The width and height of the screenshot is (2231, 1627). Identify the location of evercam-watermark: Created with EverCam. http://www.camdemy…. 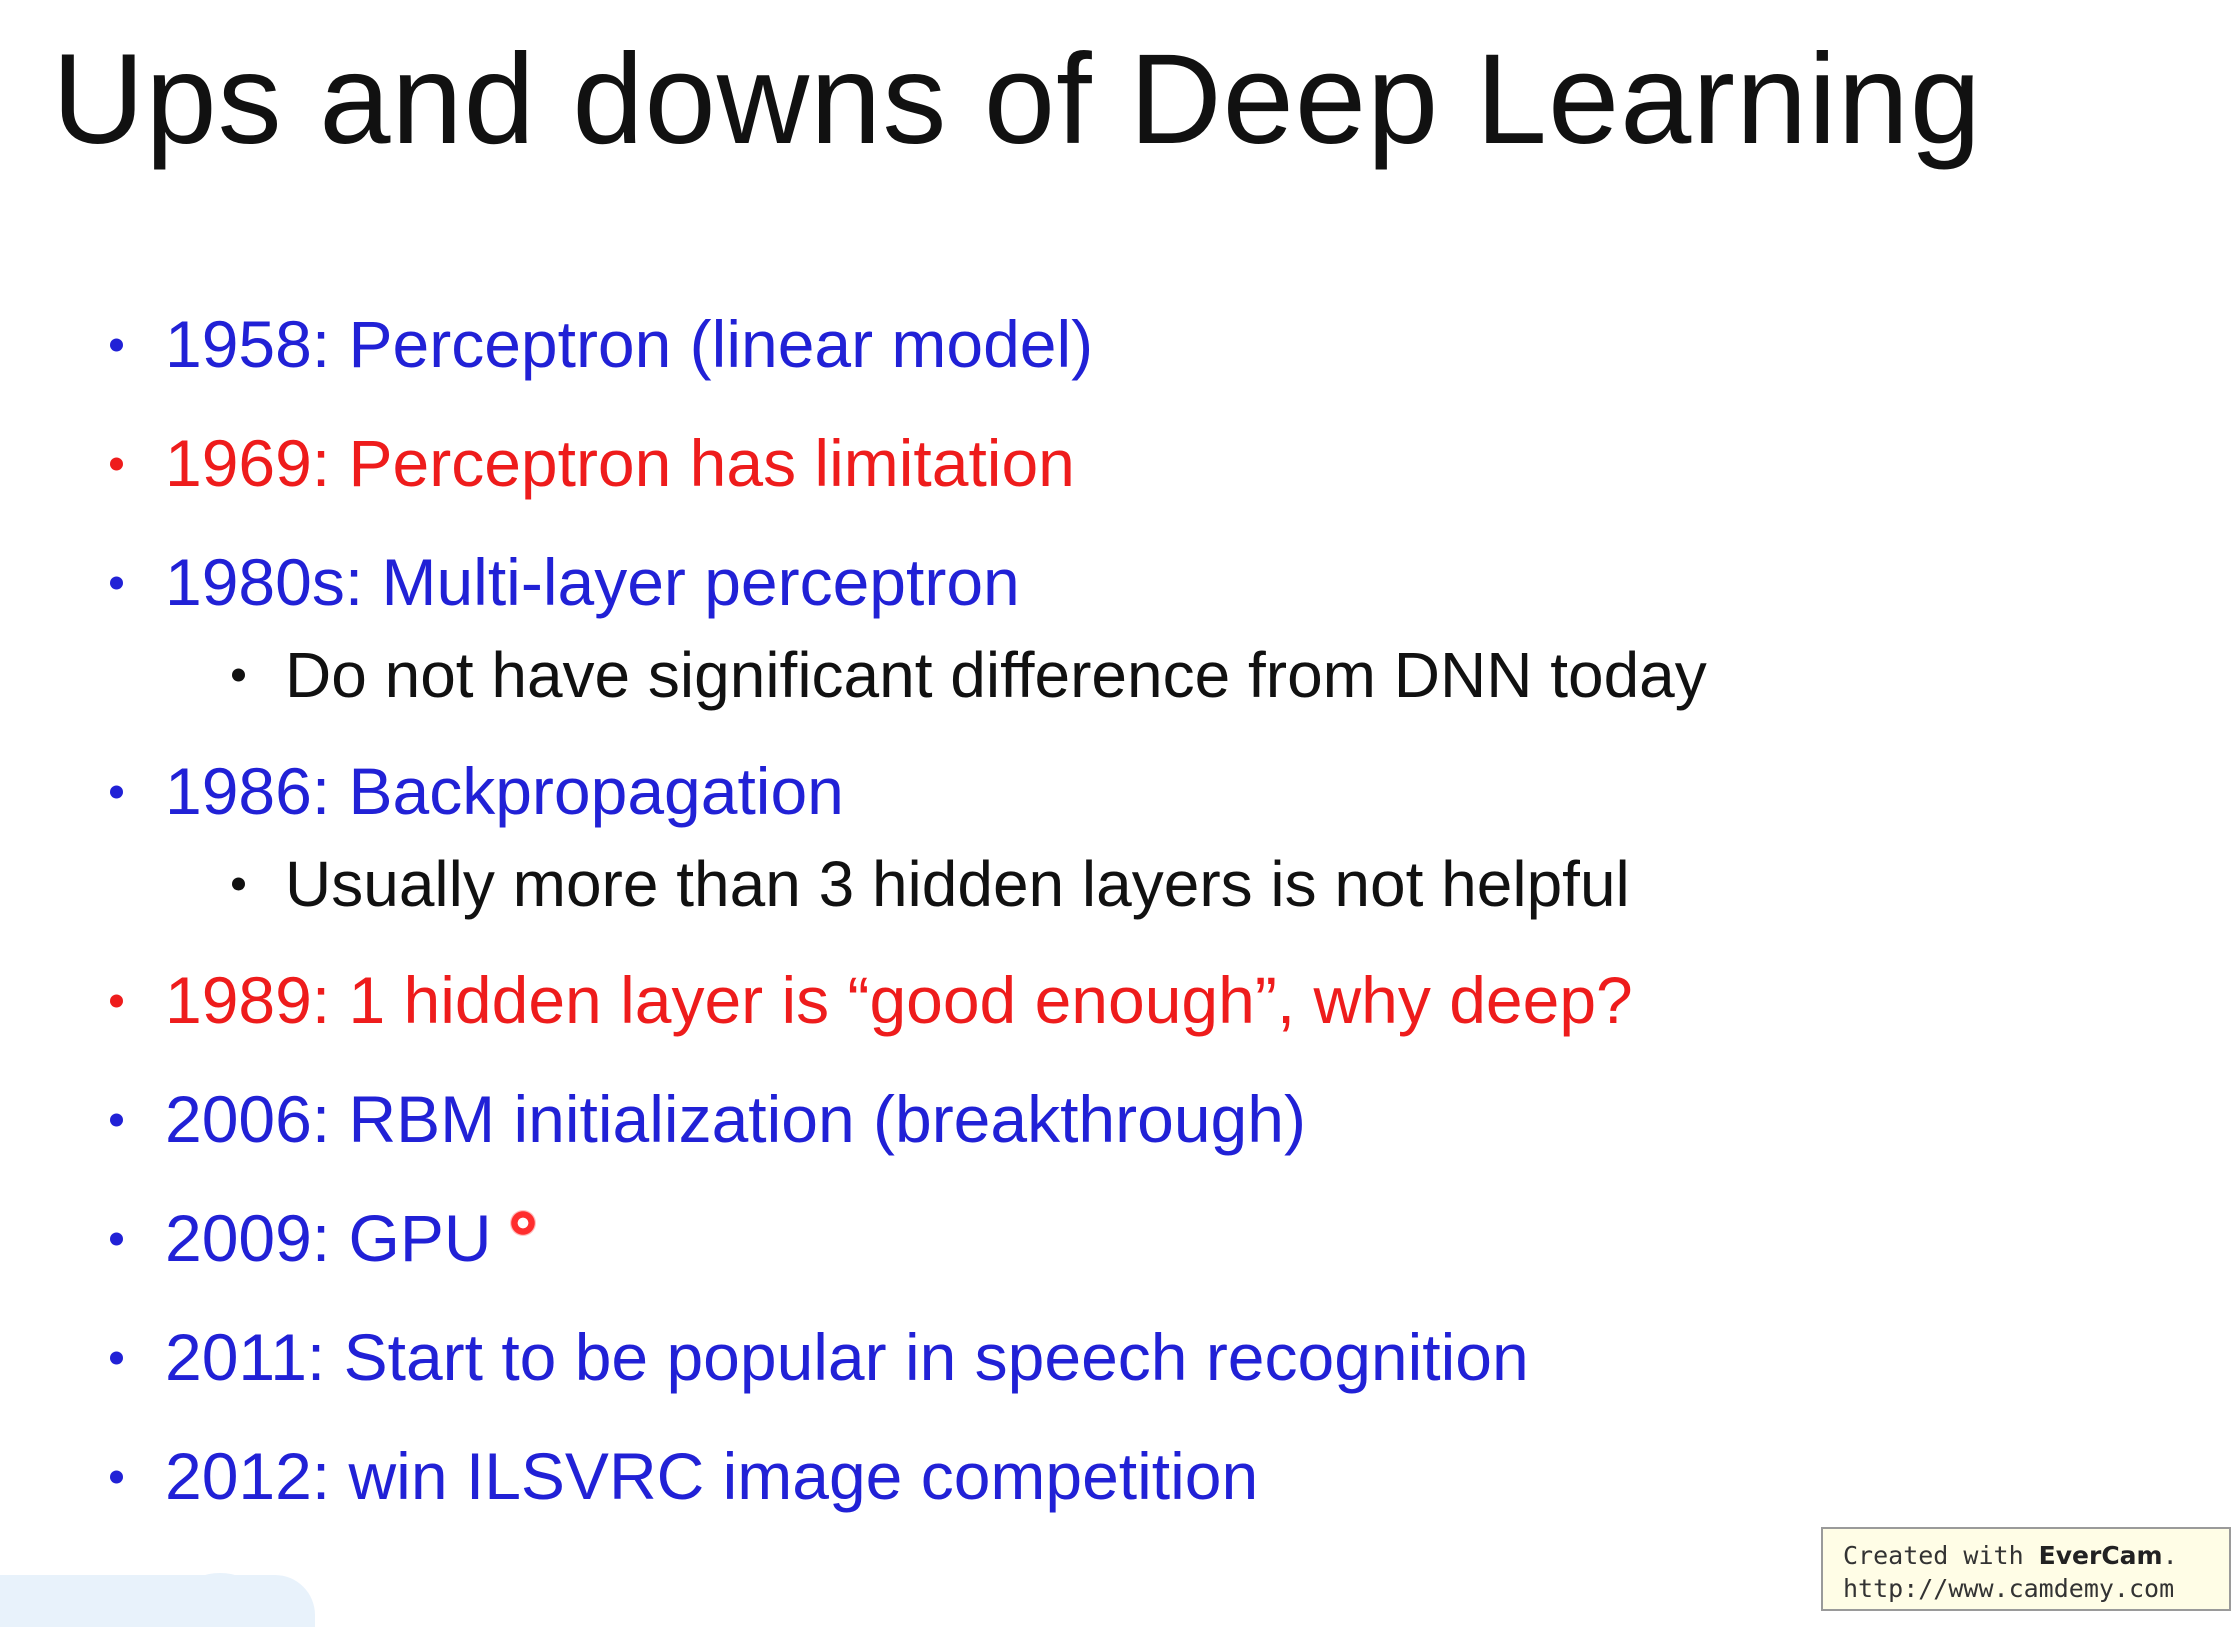
(2026, 1569).